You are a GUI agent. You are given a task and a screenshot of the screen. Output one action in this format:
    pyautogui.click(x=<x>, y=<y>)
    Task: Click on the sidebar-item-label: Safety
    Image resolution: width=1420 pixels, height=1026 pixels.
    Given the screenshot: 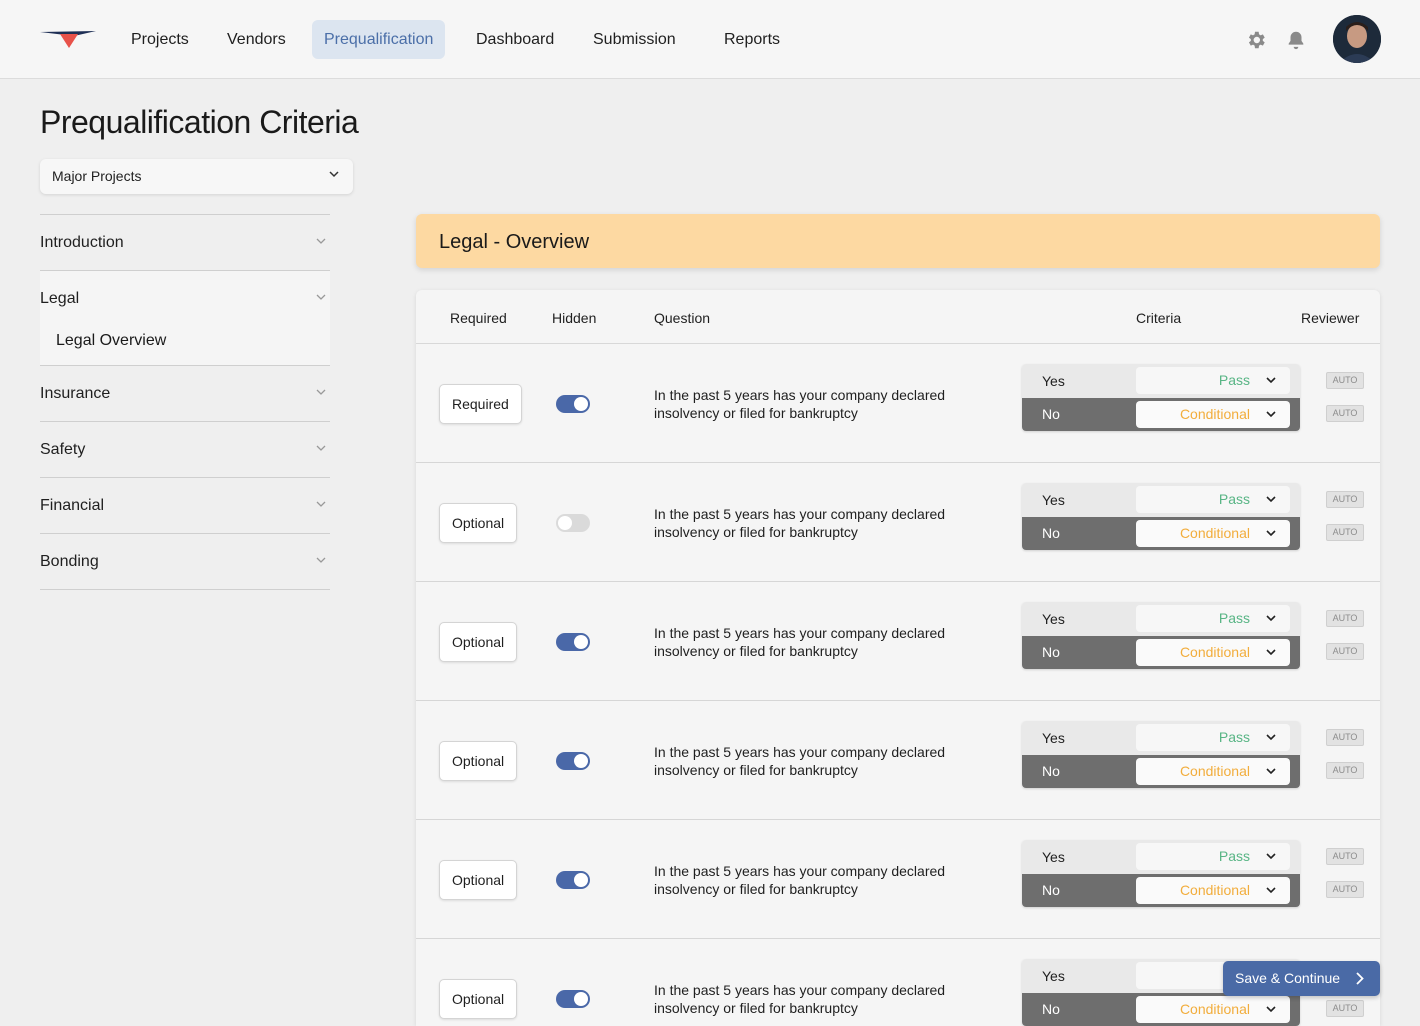 What is the action you would take?
    pyautogui.click(x=63, y=449)
    